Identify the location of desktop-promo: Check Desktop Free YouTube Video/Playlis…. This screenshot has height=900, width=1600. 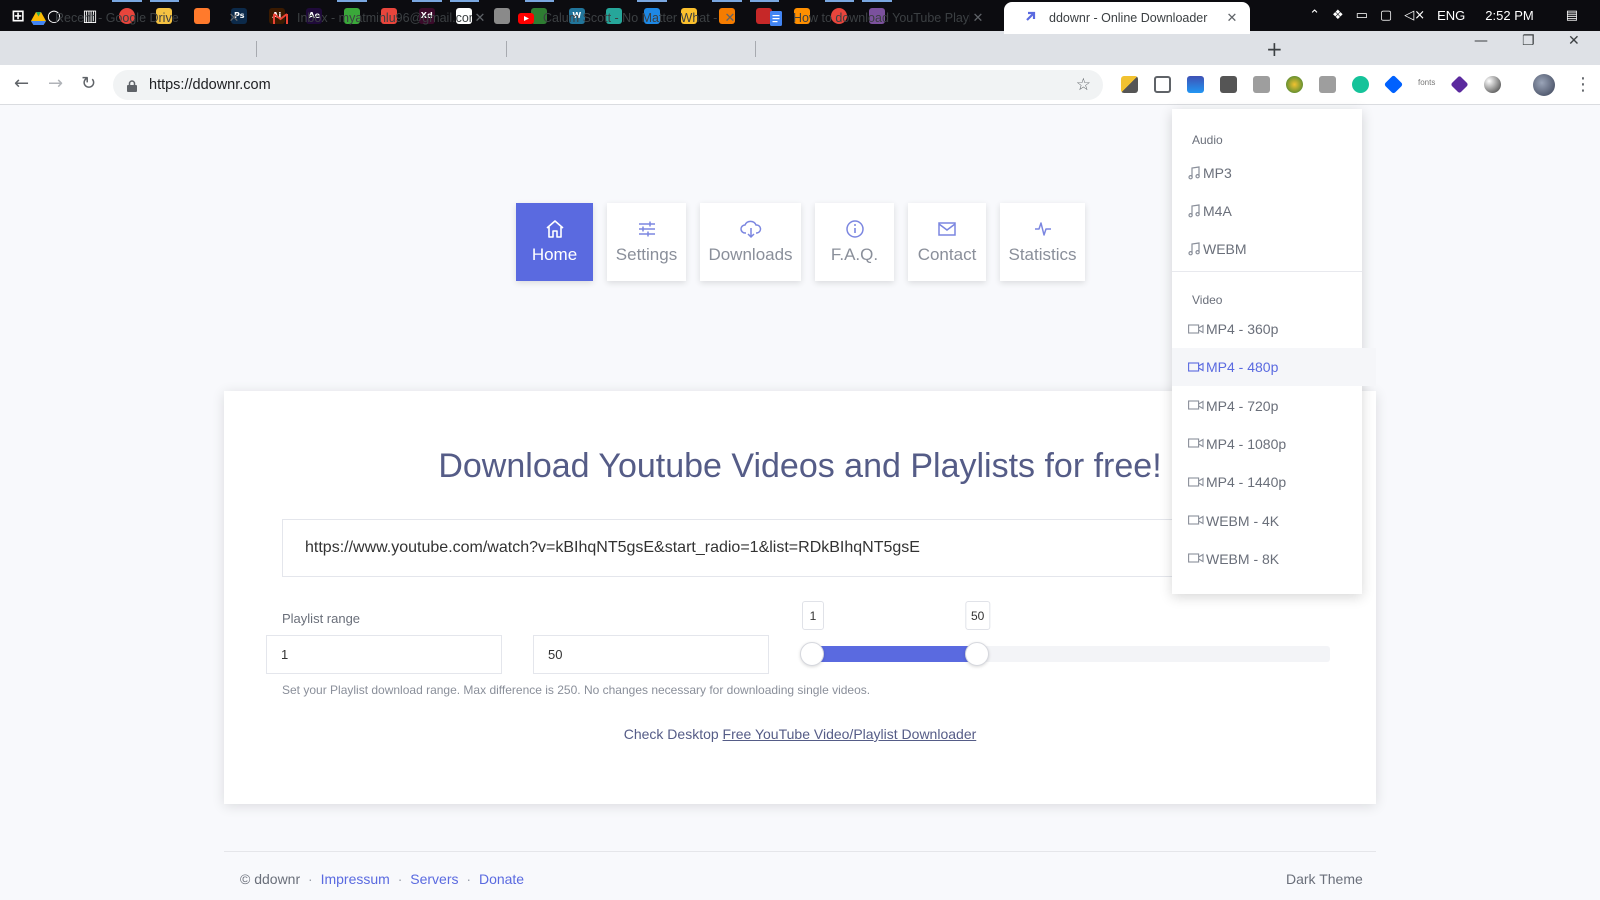
(800, 734).